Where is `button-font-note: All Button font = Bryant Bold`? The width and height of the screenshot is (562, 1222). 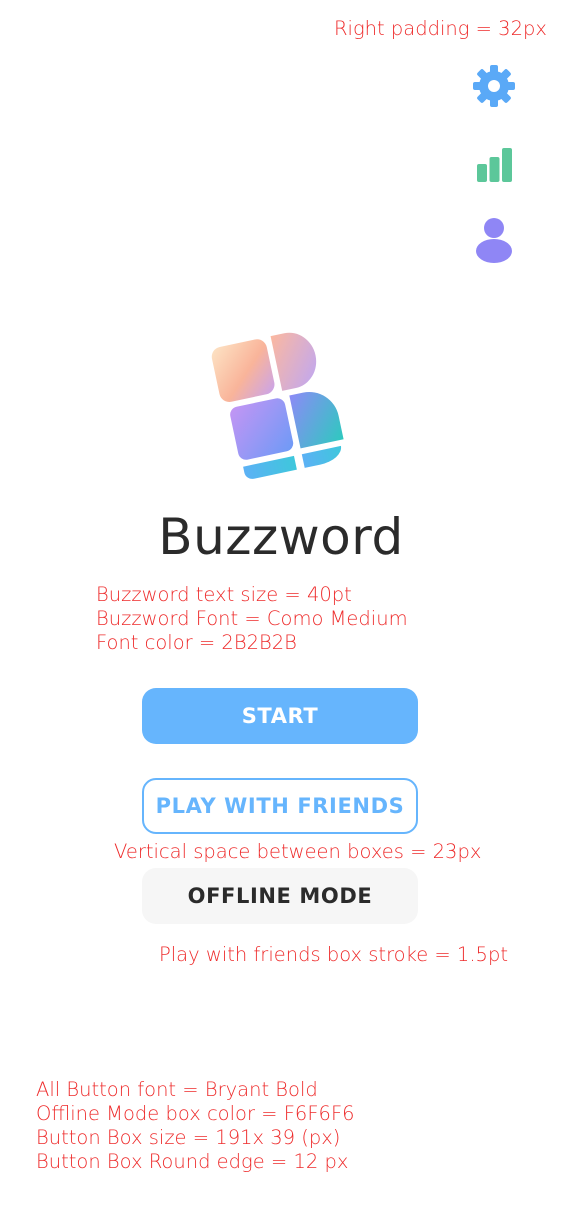
button-font-note: All Button font = Bryant Bold is located at coordinates (177, 1089).